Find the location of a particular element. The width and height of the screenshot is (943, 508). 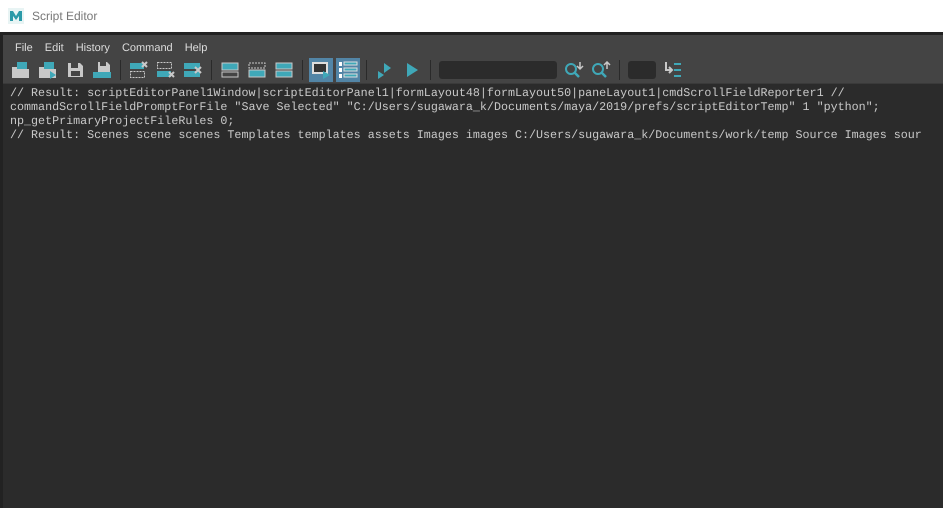

open-folder-run-icon is located at coordinates (48, 70).